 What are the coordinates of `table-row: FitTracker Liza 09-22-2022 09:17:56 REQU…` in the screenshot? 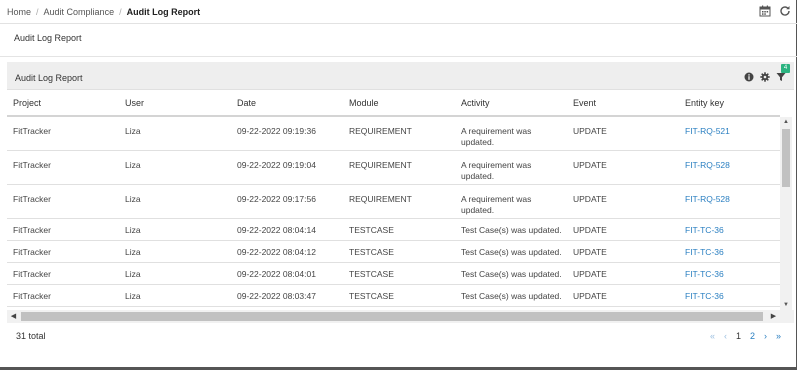 It's located at (393, 201).